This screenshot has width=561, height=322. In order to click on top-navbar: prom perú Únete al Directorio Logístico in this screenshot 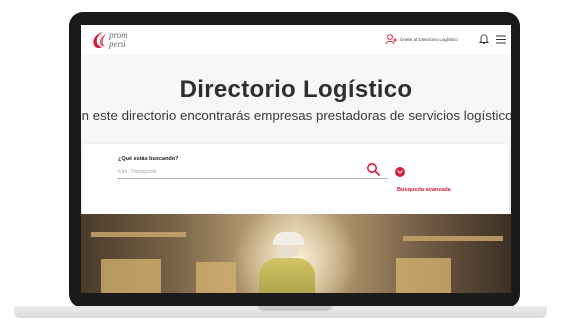, I will do `click(296, 40)`.